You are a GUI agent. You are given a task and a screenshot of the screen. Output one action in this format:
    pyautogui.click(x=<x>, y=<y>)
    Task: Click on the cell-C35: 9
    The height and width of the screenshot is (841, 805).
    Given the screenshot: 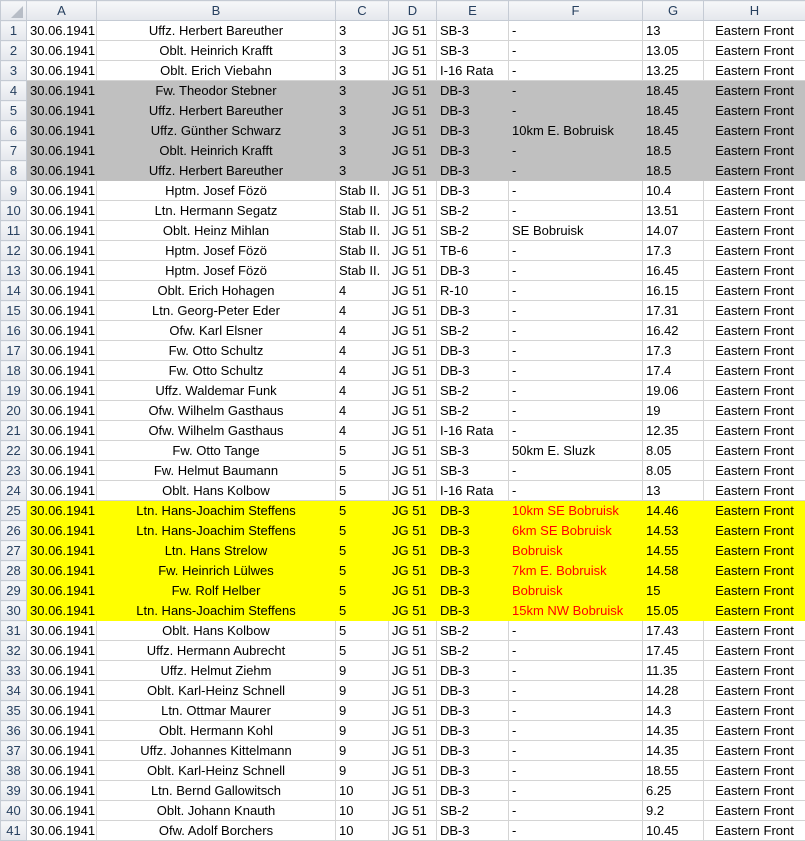 What is the action you would take?
    pyautogui.click(x=362, y=711)
    